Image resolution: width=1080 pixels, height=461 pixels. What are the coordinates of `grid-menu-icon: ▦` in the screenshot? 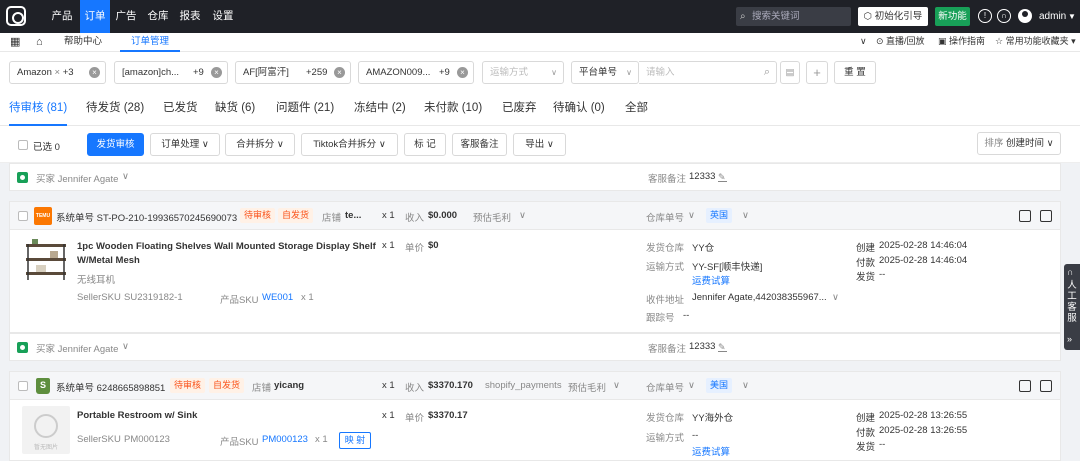 It's located at (15, 42).